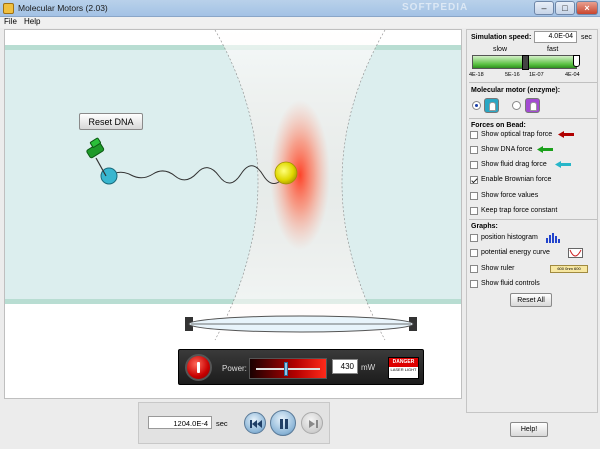 Image resolution: width=600 pixels, height=449 pixels. I want to click on danger-title: DANGER, so click(403, 362).